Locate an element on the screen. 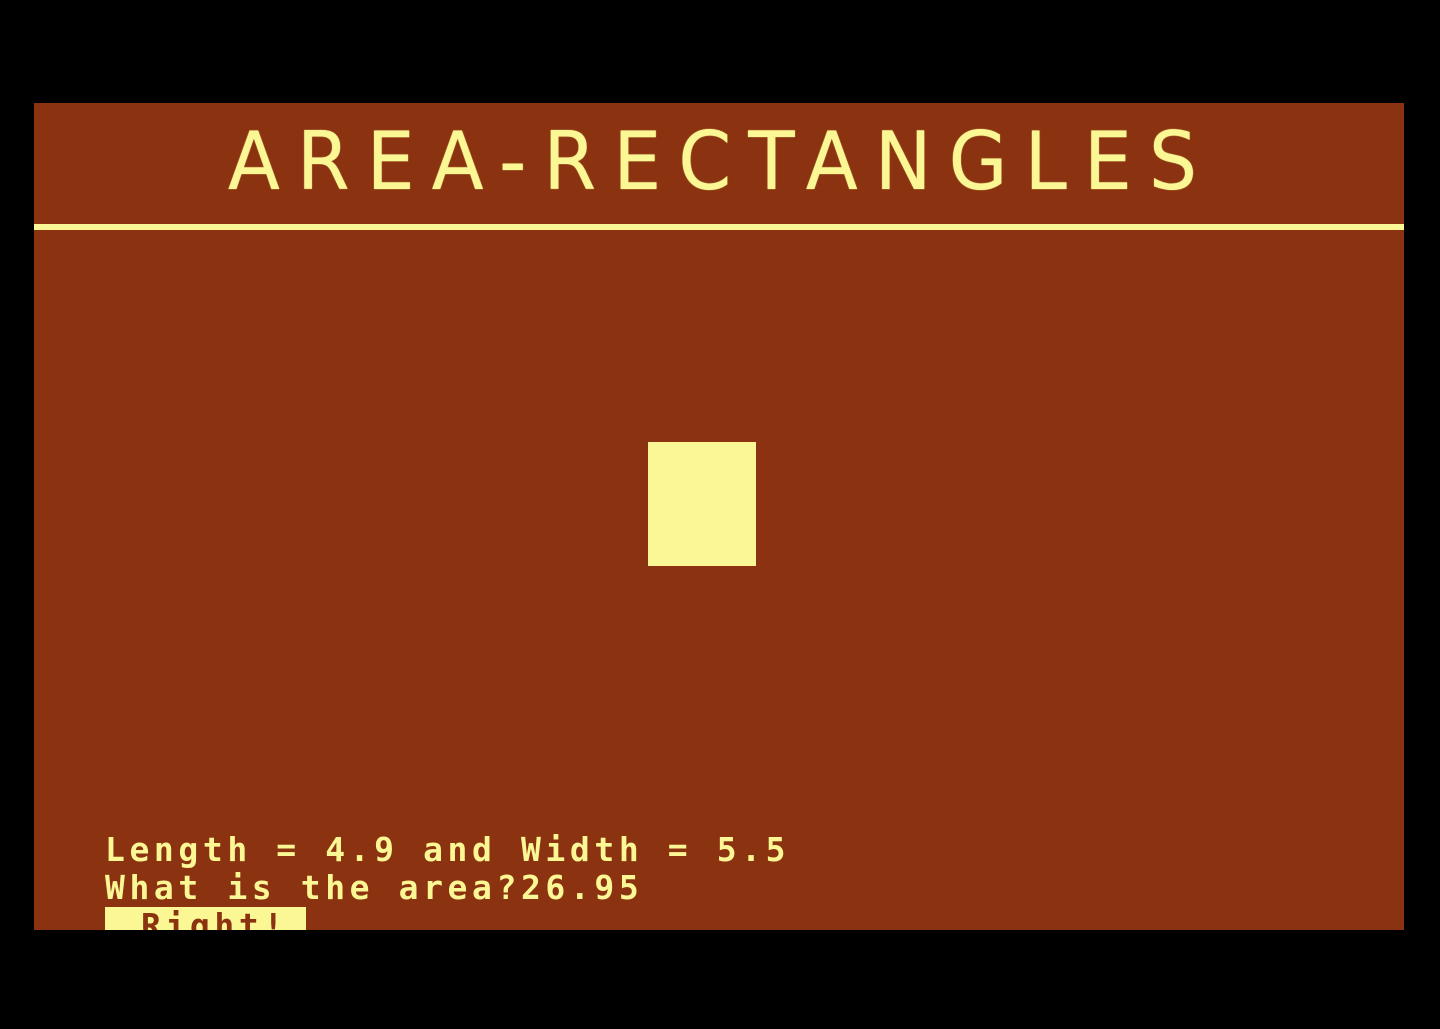 The width and height of the screenshot is (1440, 1029). rectangle-figure is located at coordinates (702, 504).